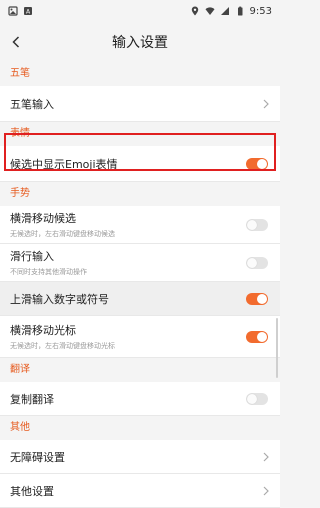  What do you see at coordinates (140, 74) in the screenshot?
I see `section-wubi: 五笔` at bounding box center [140, 74].